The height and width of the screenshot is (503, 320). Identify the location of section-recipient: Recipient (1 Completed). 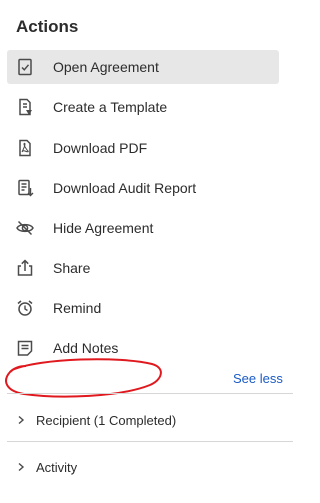
(96, 420).